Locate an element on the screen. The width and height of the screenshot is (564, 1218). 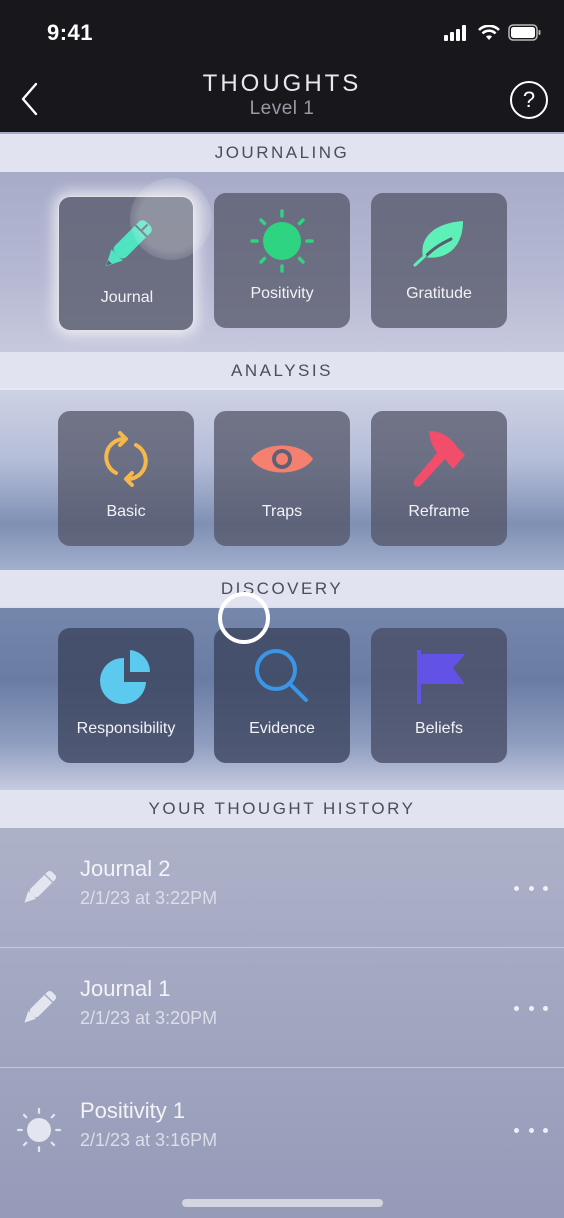
page-title: THOUGHTS is located at coordinates (282, 83).